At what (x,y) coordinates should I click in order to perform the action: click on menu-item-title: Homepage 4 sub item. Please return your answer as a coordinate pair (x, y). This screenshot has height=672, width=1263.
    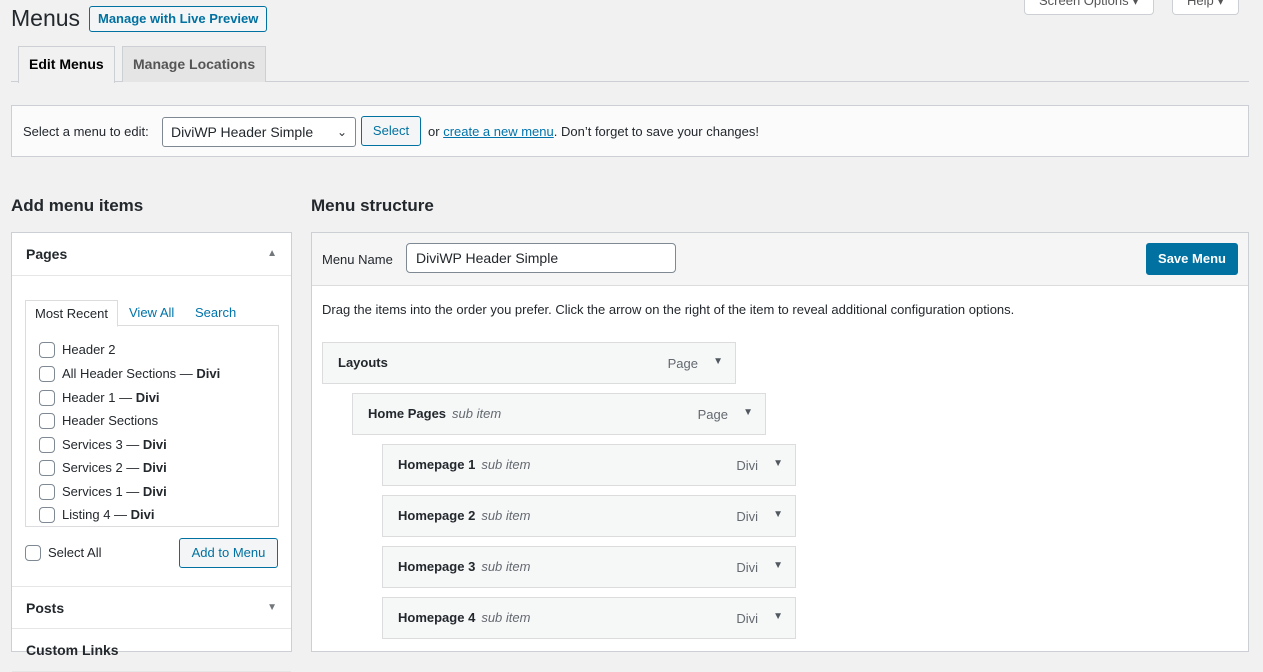
    Looking at the image, I should click on (464, 617).